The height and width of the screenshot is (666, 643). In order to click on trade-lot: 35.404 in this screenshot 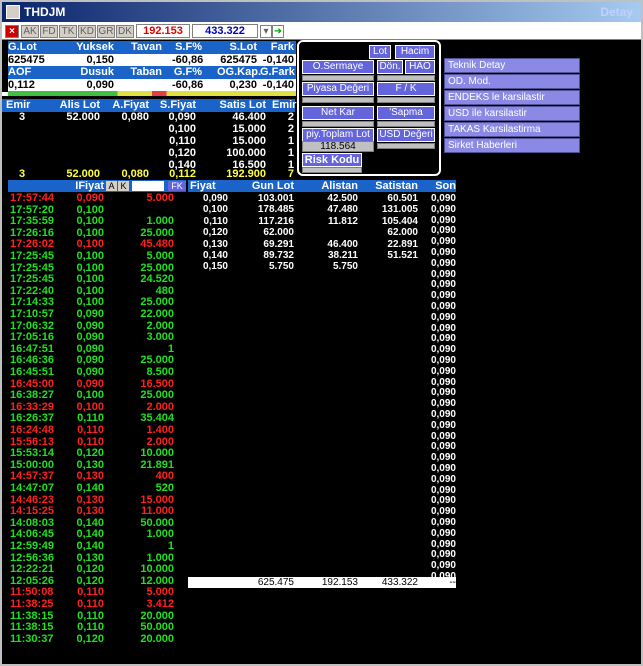, I will do `click(157, 418)`.